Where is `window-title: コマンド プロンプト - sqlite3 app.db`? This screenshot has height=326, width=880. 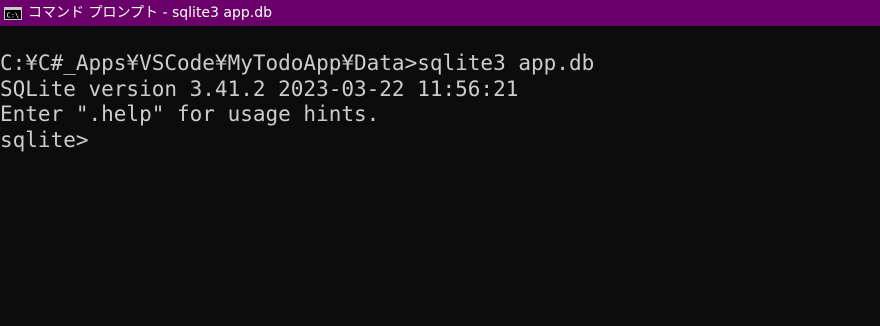
window-title: コマンド プロンプト - sqlite3 app.db is located at coordinates (150, 13).